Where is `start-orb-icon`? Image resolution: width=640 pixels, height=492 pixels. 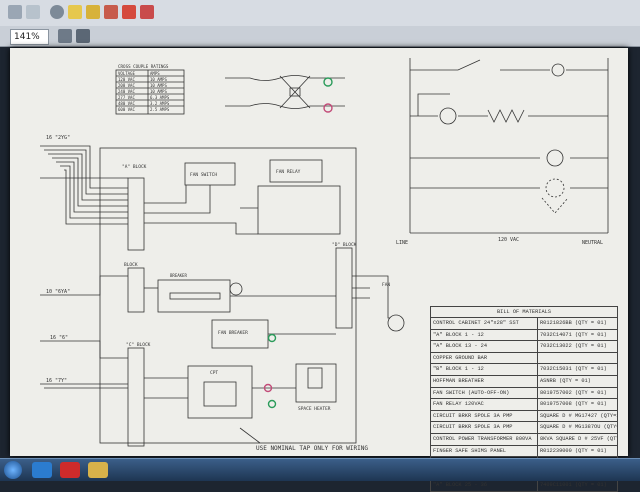
start-orb-icon is located at coordinates (13, 470).